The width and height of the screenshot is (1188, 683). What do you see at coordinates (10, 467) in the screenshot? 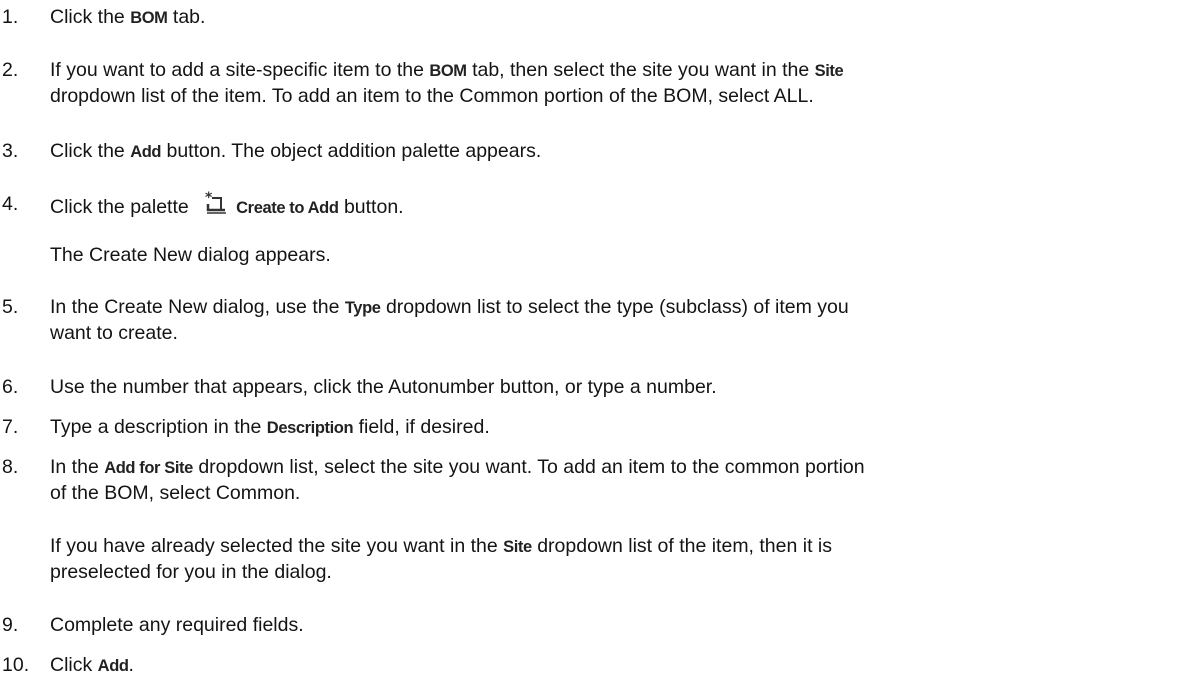
I see `step-number: 8.` at bounding box center [10, 467].